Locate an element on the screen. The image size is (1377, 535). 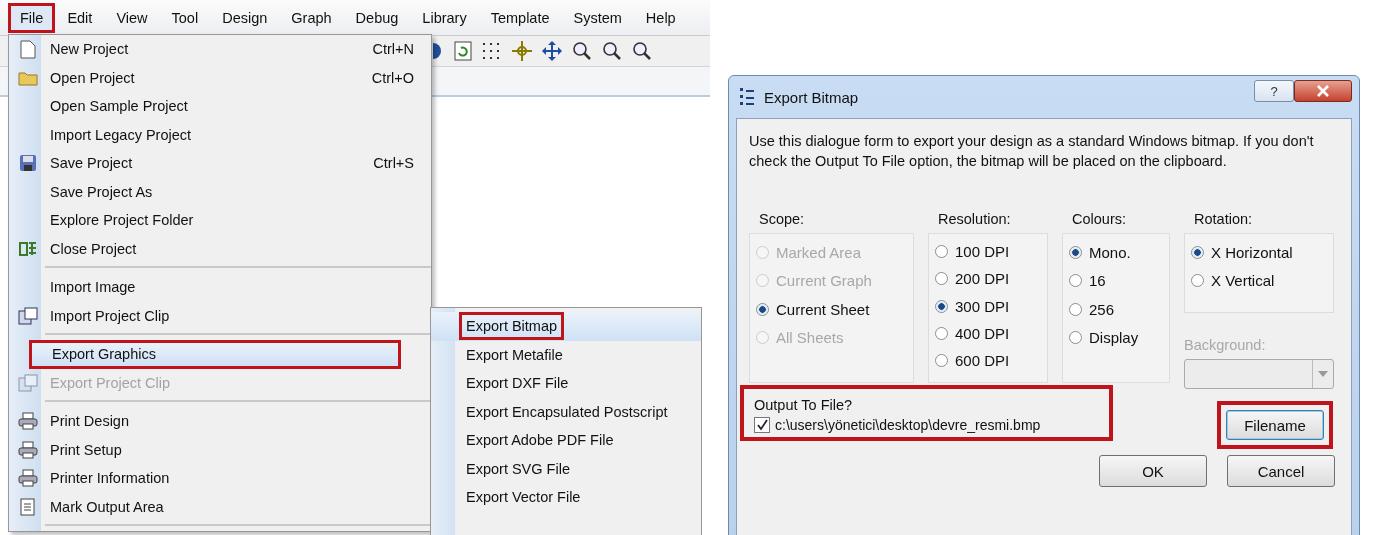
option-label: X Vertical is located at coordinates (1243, 281).